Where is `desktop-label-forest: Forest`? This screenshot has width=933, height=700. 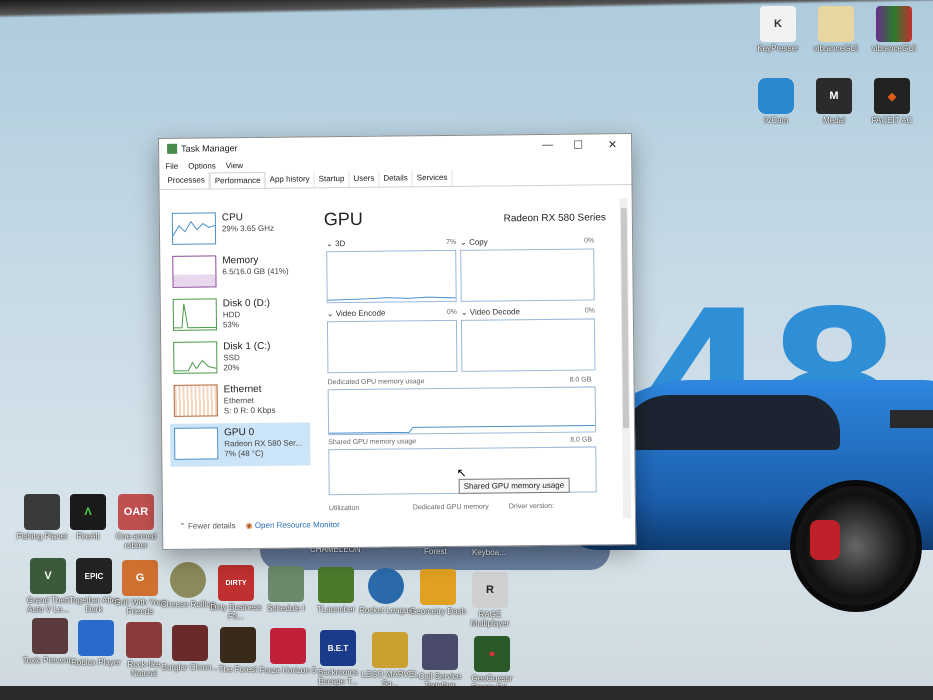
desktop-label-forest: Forest is located at coordinates (435, 551).